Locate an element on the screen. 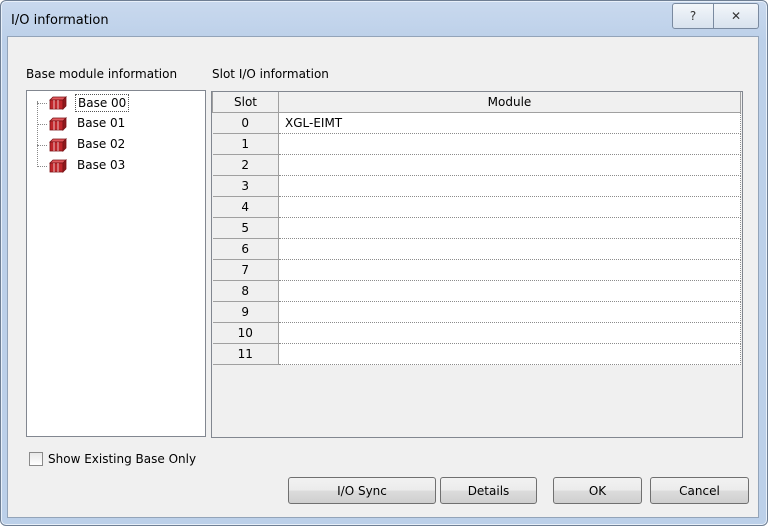 Image resolution: width=768 pixels, height=526 pixels. table-row: 1 is located at coordinates (476, 144).